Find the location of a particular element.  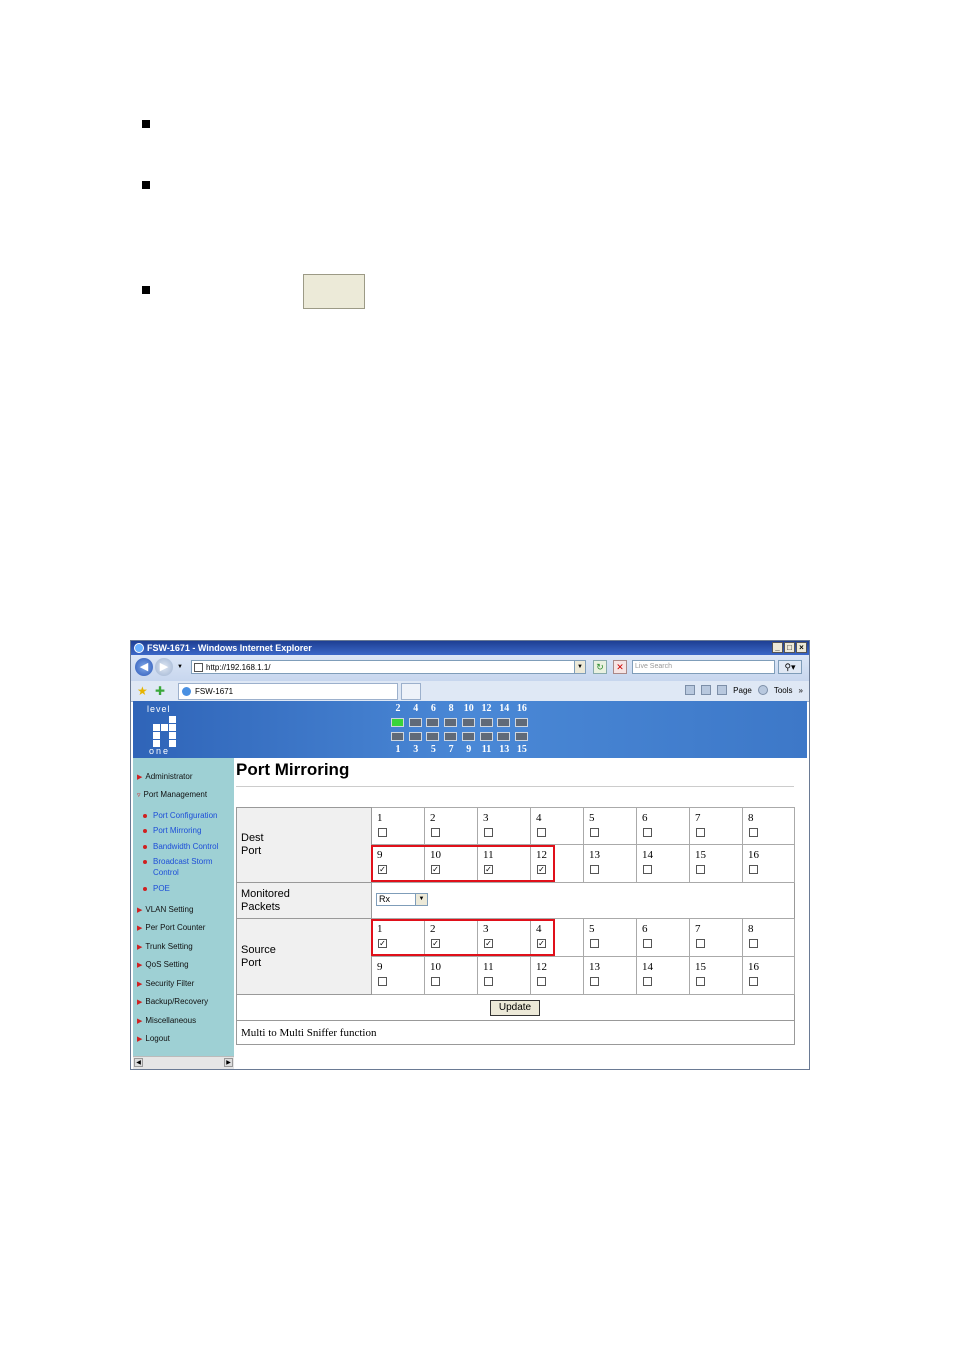

select-dropdown-icon: ▼ is located at coordinates (421, 899).